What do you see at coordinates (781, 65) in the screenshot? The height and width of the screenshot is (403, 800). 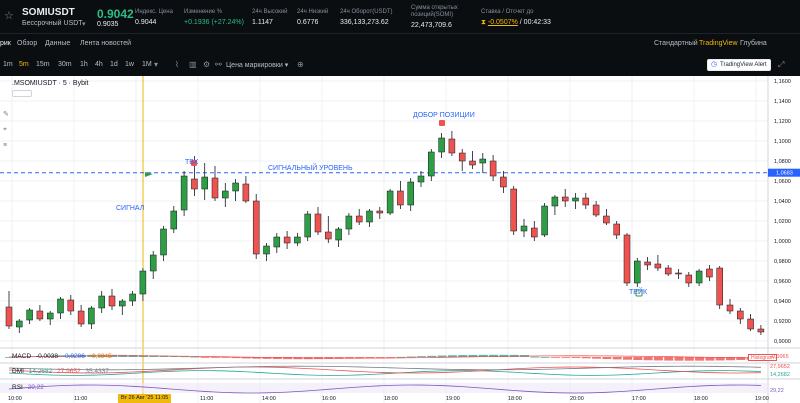 I see `fullscreen-icon: ⤢` at bounding box center [781, 65].